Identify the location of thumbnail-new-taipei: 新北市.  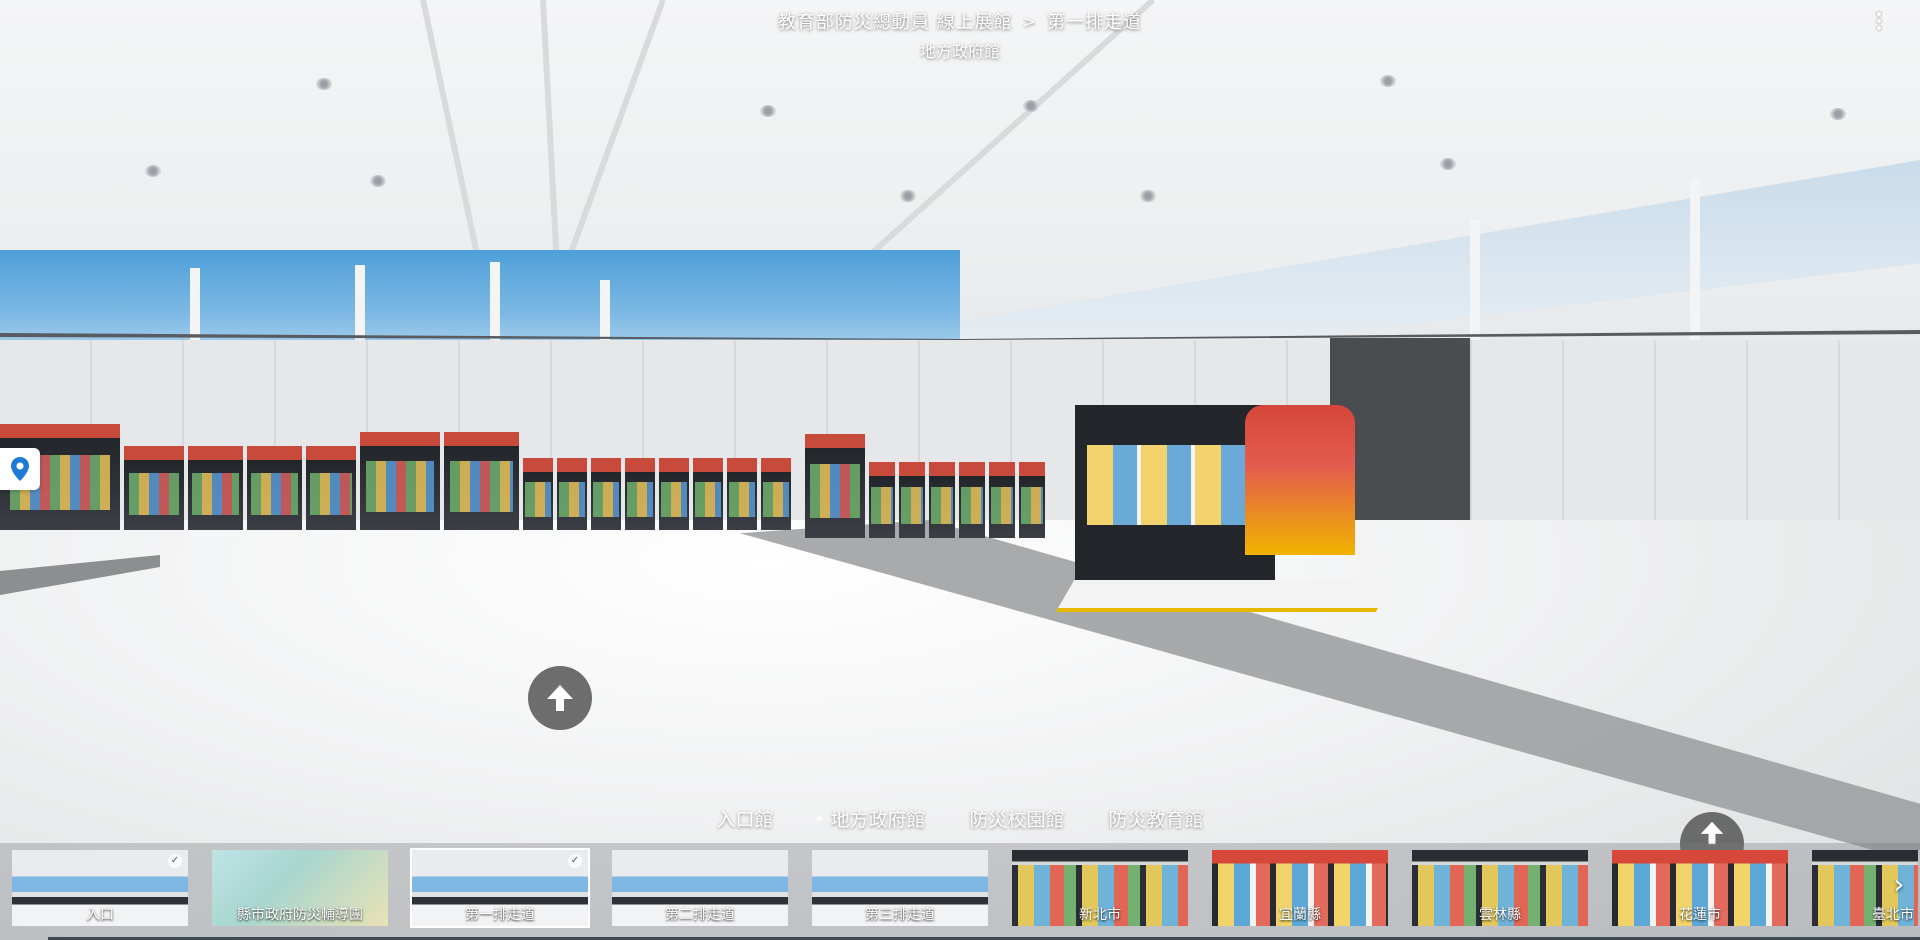
(1100, 888).